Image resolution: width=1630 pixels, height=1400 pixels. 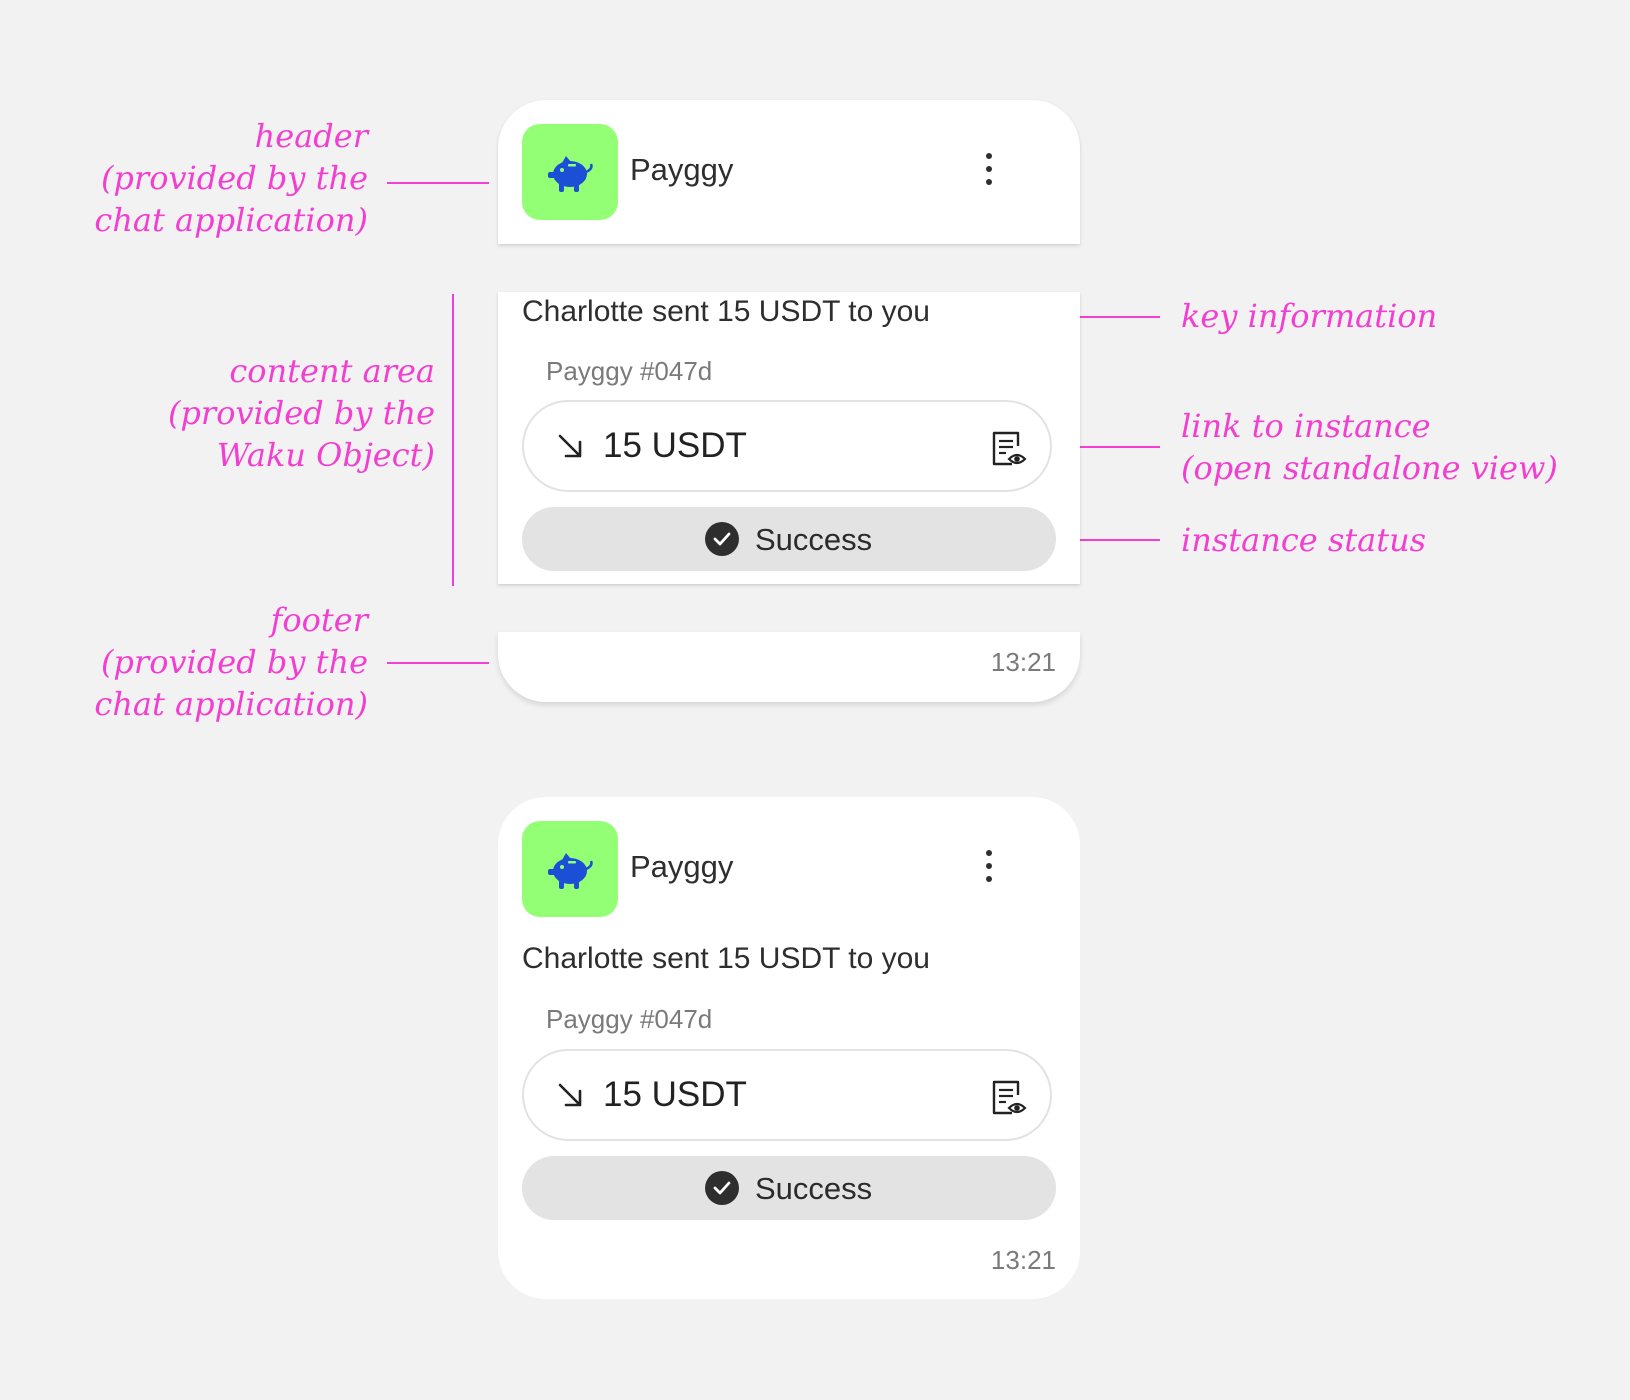 I want to click on content-annotation-line-2: (provided by the, so click(x=301, y=413).